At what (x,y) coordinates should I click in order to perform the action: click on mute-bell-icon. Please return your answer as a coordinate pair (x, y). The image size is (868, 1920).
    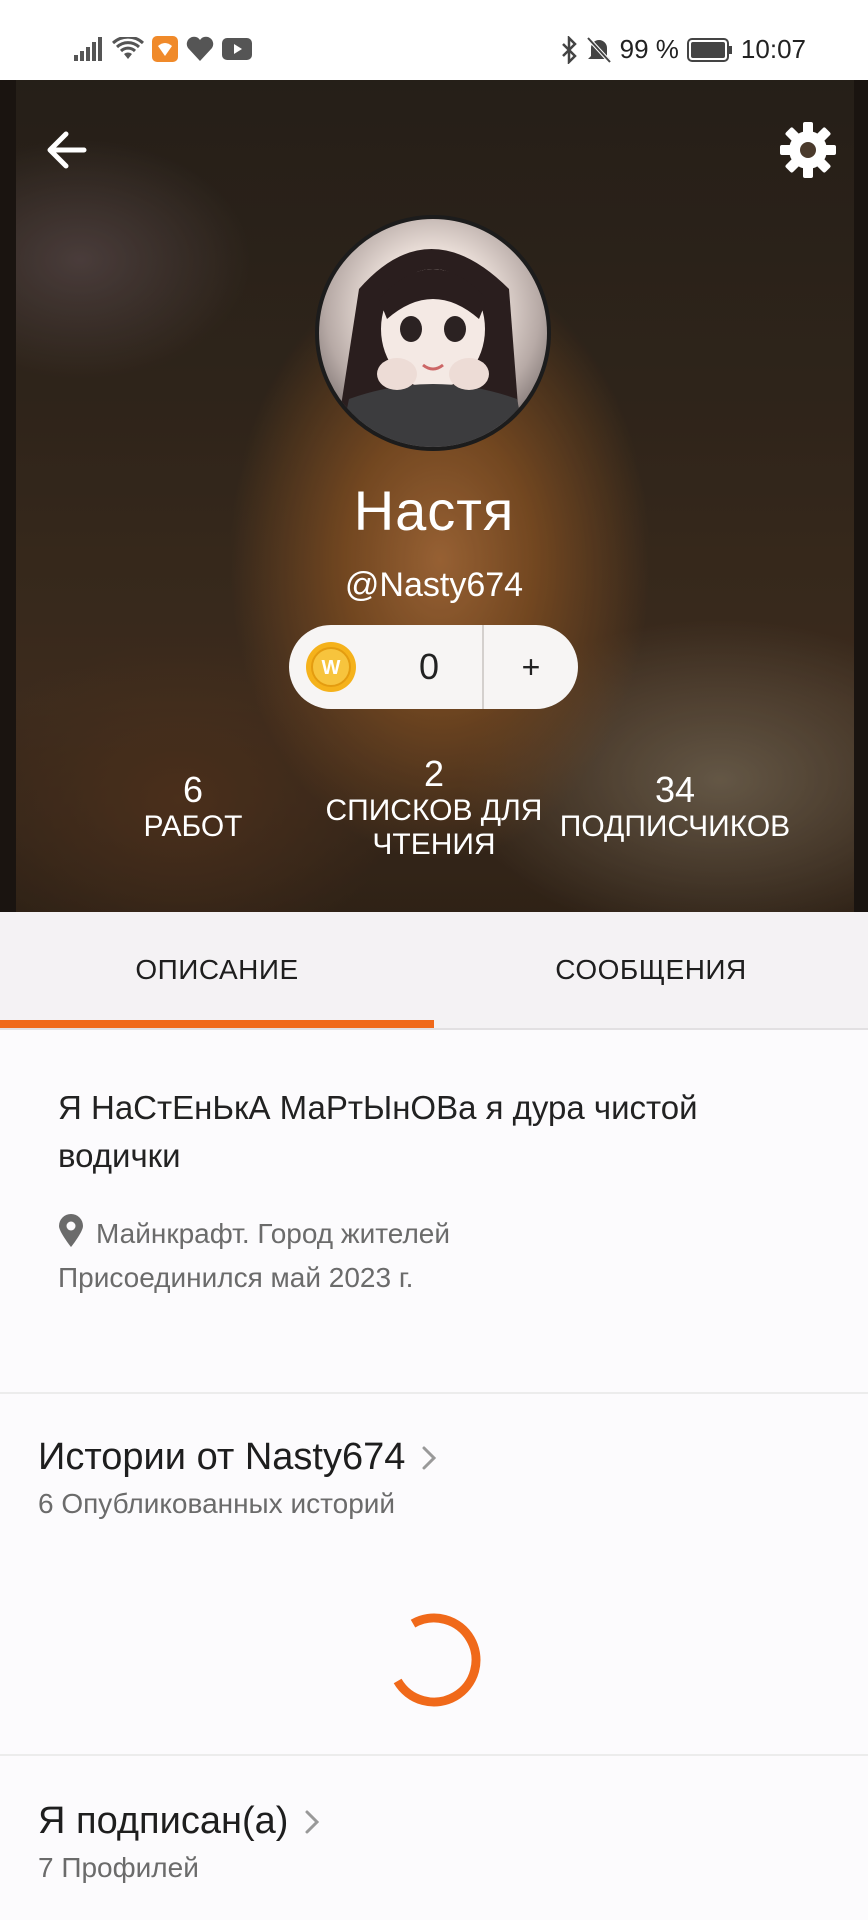
    Looking at the image, I should click on (599, 49).